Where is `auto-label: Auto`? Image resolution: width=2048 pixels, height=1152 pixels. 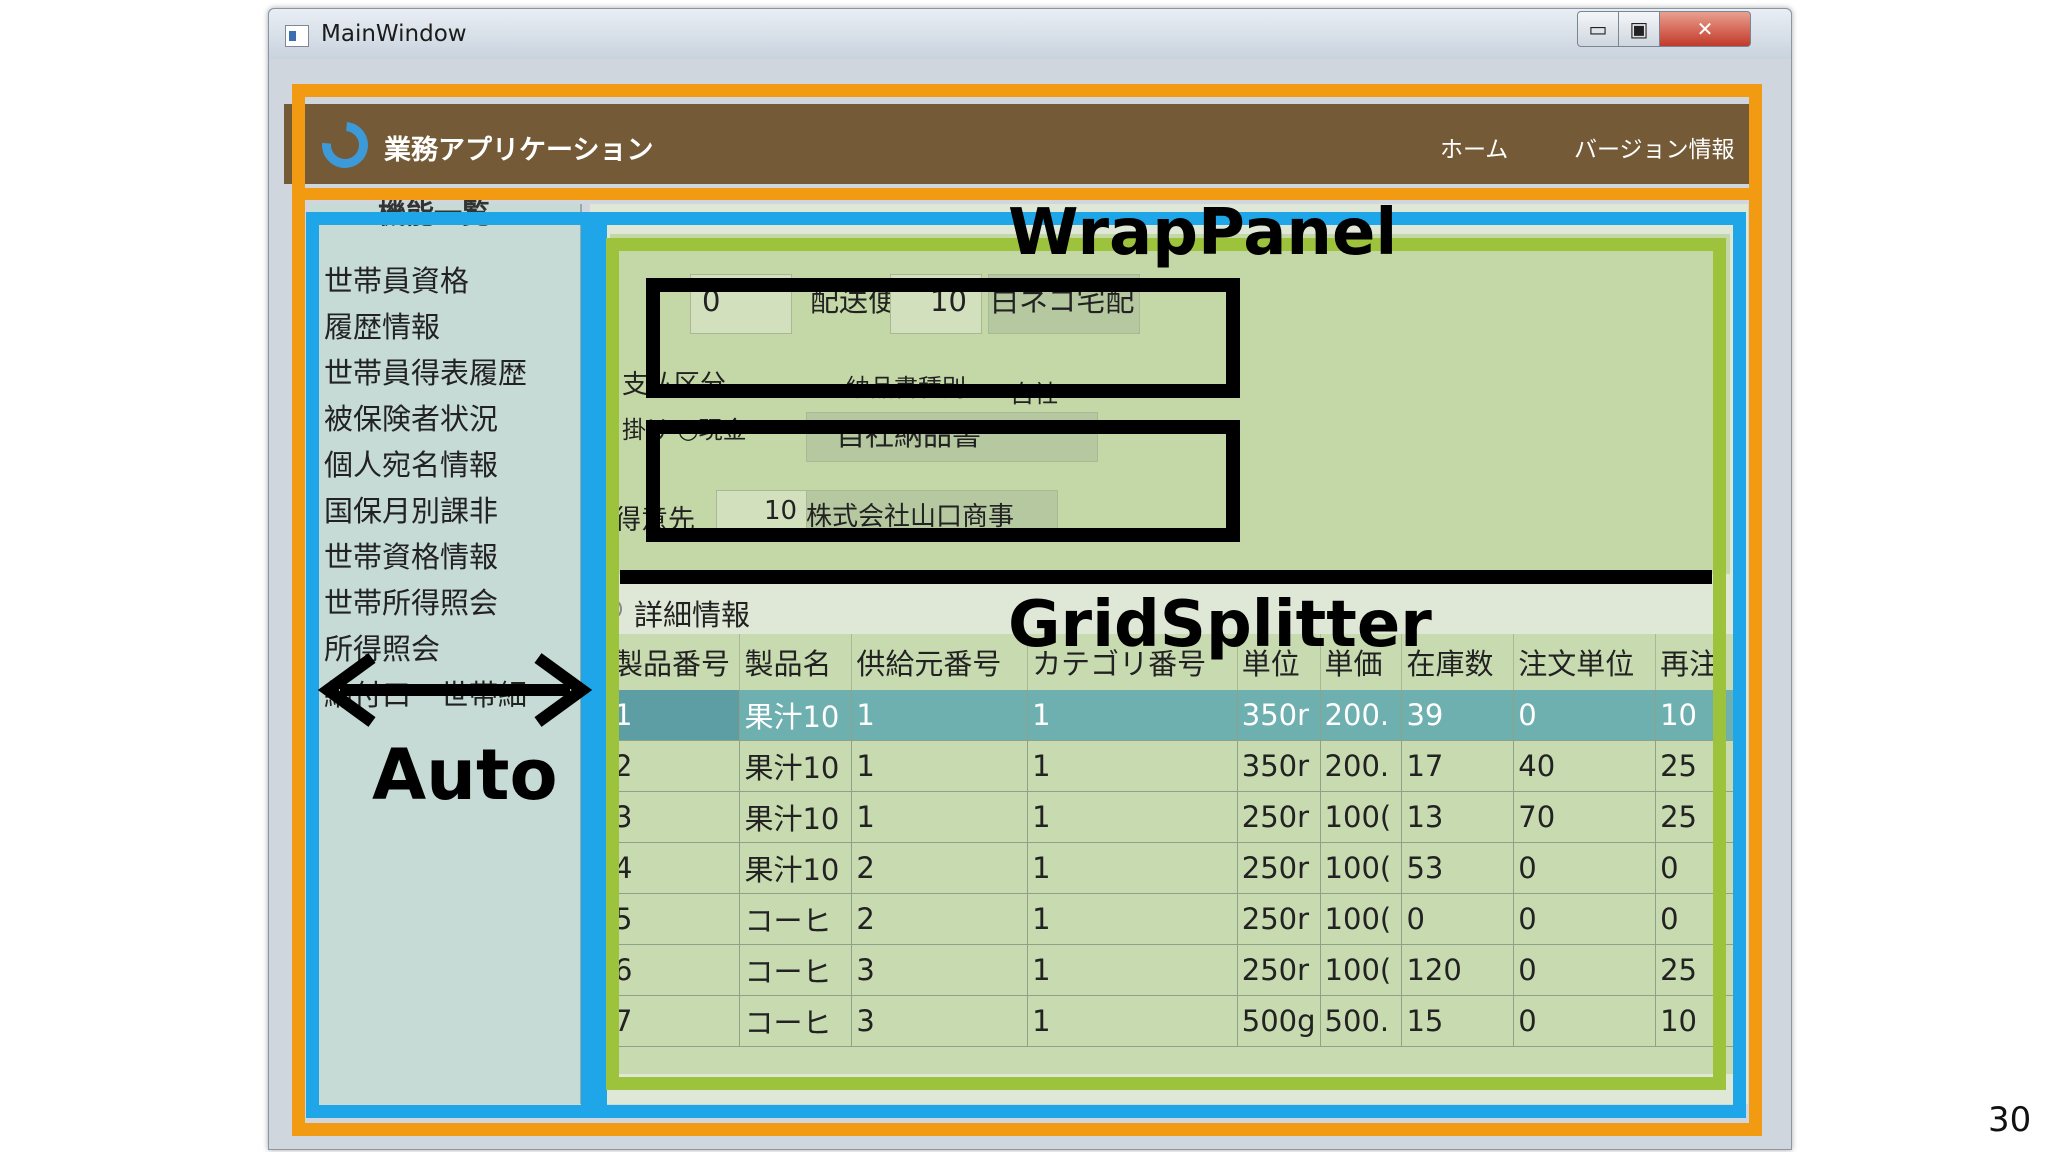 auto-label: Auto is located at coordinates (465, 775).